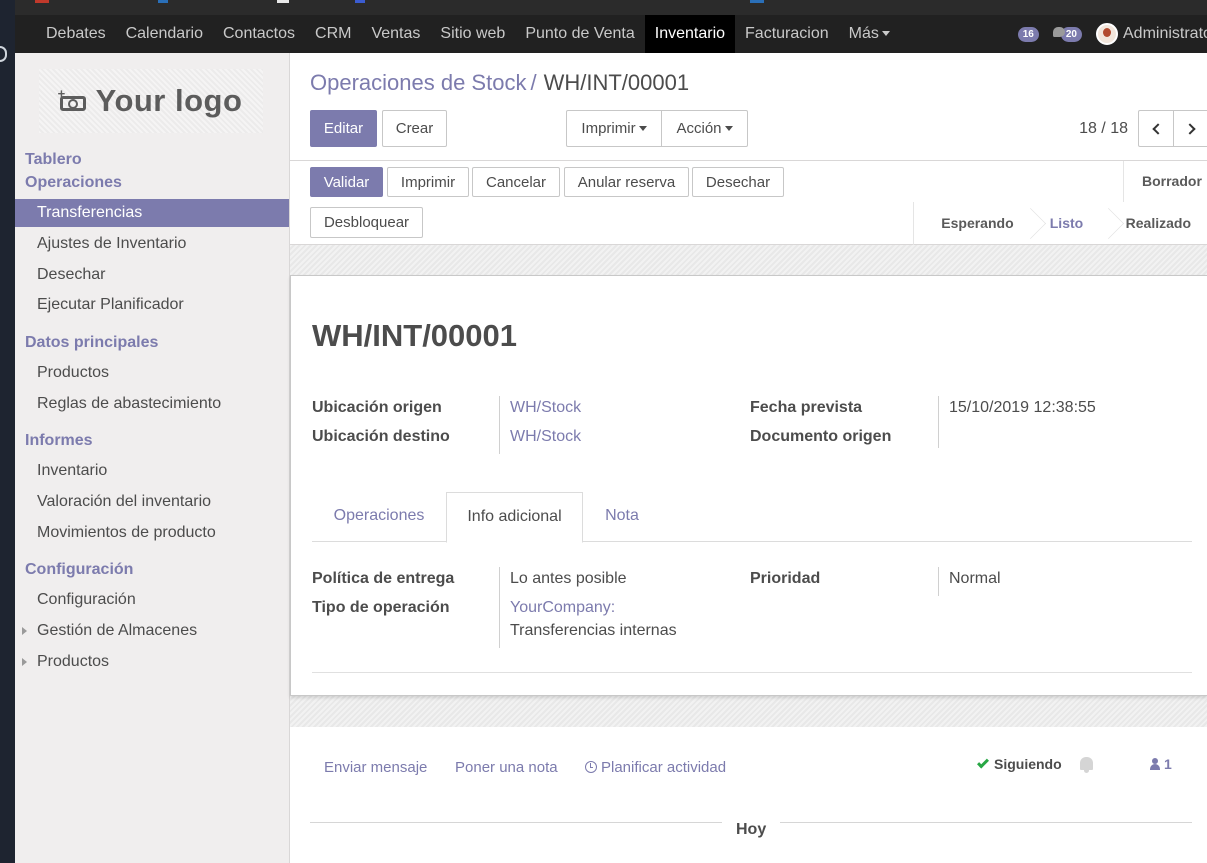 The height and width of the screenshot is (863, 1207). I want to click on nav-inventario: Inventario, so click(690, 34).